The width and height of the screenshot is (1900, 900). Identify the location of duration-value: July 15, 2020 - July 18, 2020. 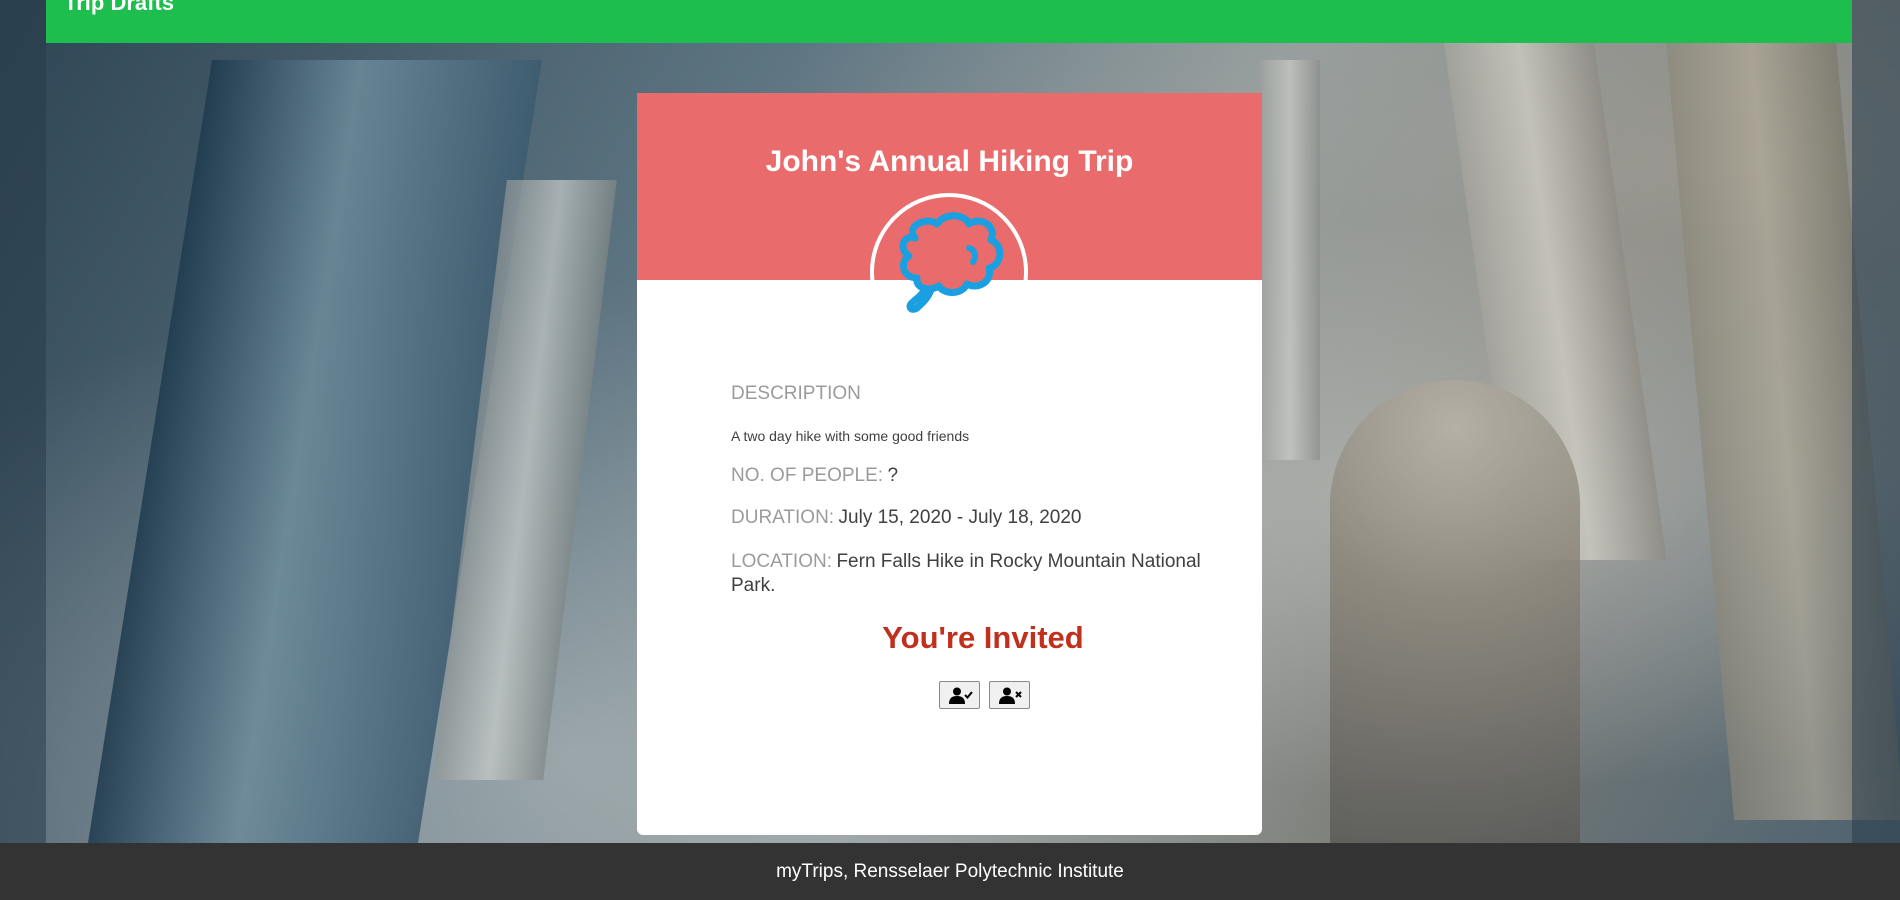
(960, 517).